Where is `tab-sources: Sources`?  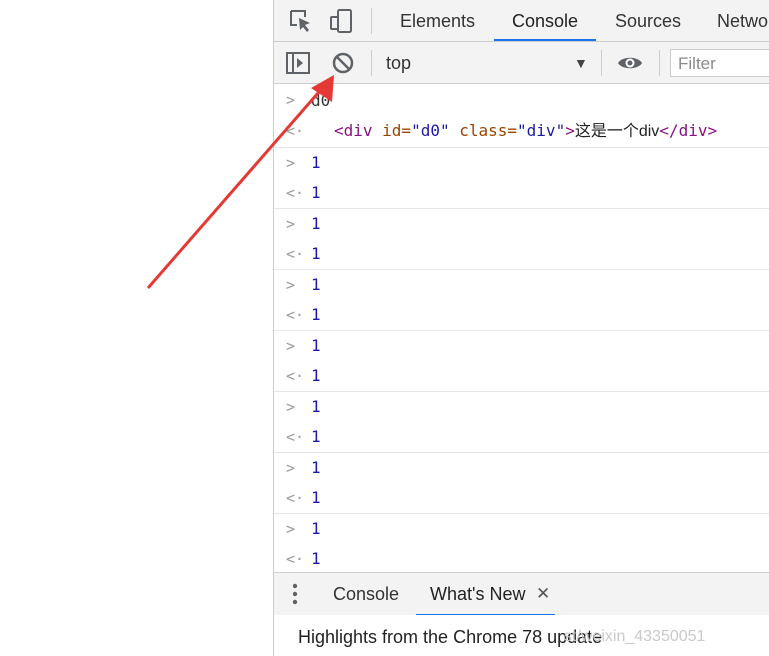 tab-sources: Sources is located at coordinates (648, 20).